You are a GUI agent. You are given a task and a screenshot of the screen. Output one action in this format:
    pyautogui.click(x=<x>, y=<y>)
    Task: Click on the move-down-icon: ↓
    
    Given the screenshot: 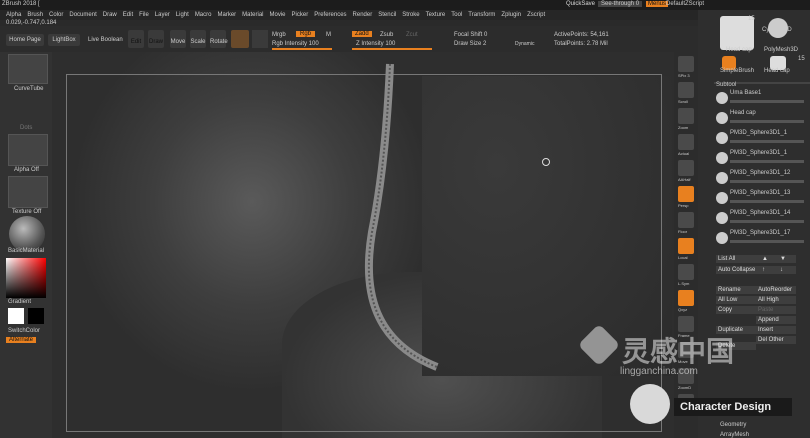 What is the action you would take?
    pyautogui.click(x=787, y=270)
    